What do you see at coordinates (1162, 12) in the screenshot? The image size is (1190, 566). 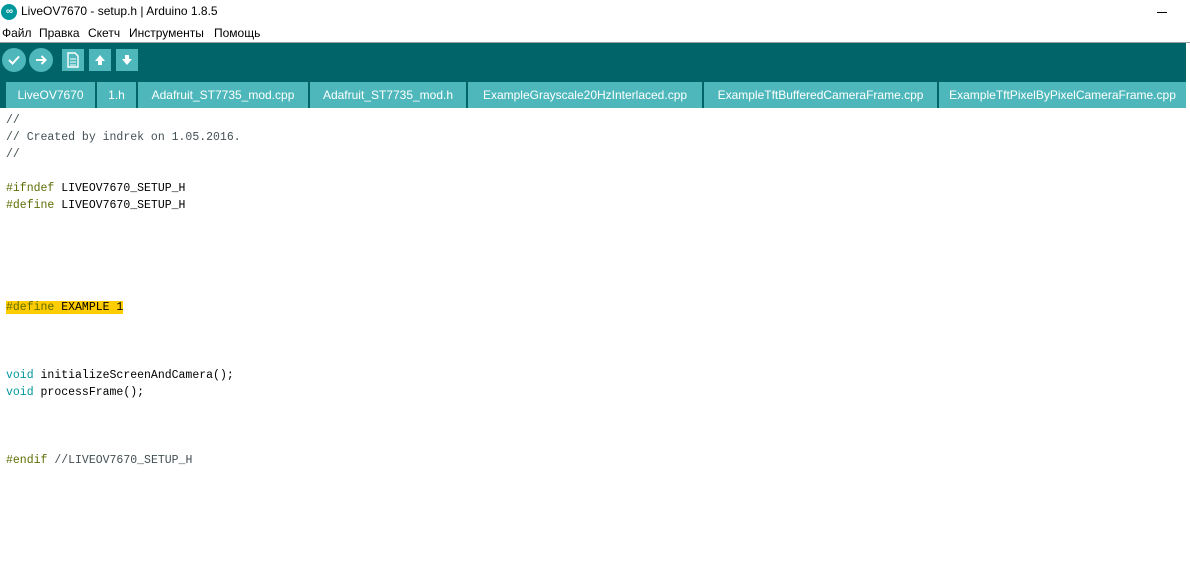 I see `minimize-button` at bounding box center [1162, 12].